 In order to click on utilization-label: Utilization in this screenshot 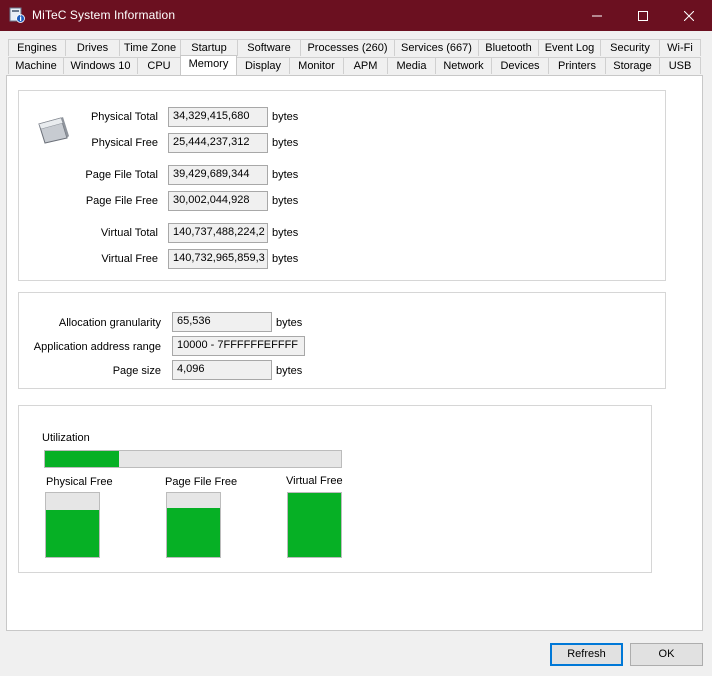, I will do `click(66, 438)`.